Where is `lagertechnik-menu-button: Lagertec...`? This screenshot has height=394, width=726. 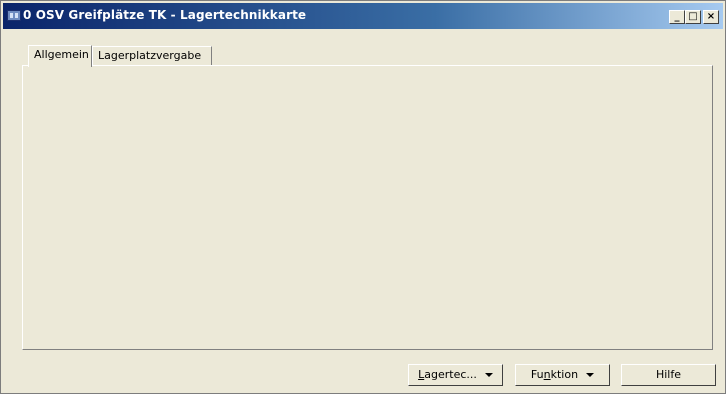
lagertechnik-menu-button: Lagertec... is located at coordinates (455, 375).